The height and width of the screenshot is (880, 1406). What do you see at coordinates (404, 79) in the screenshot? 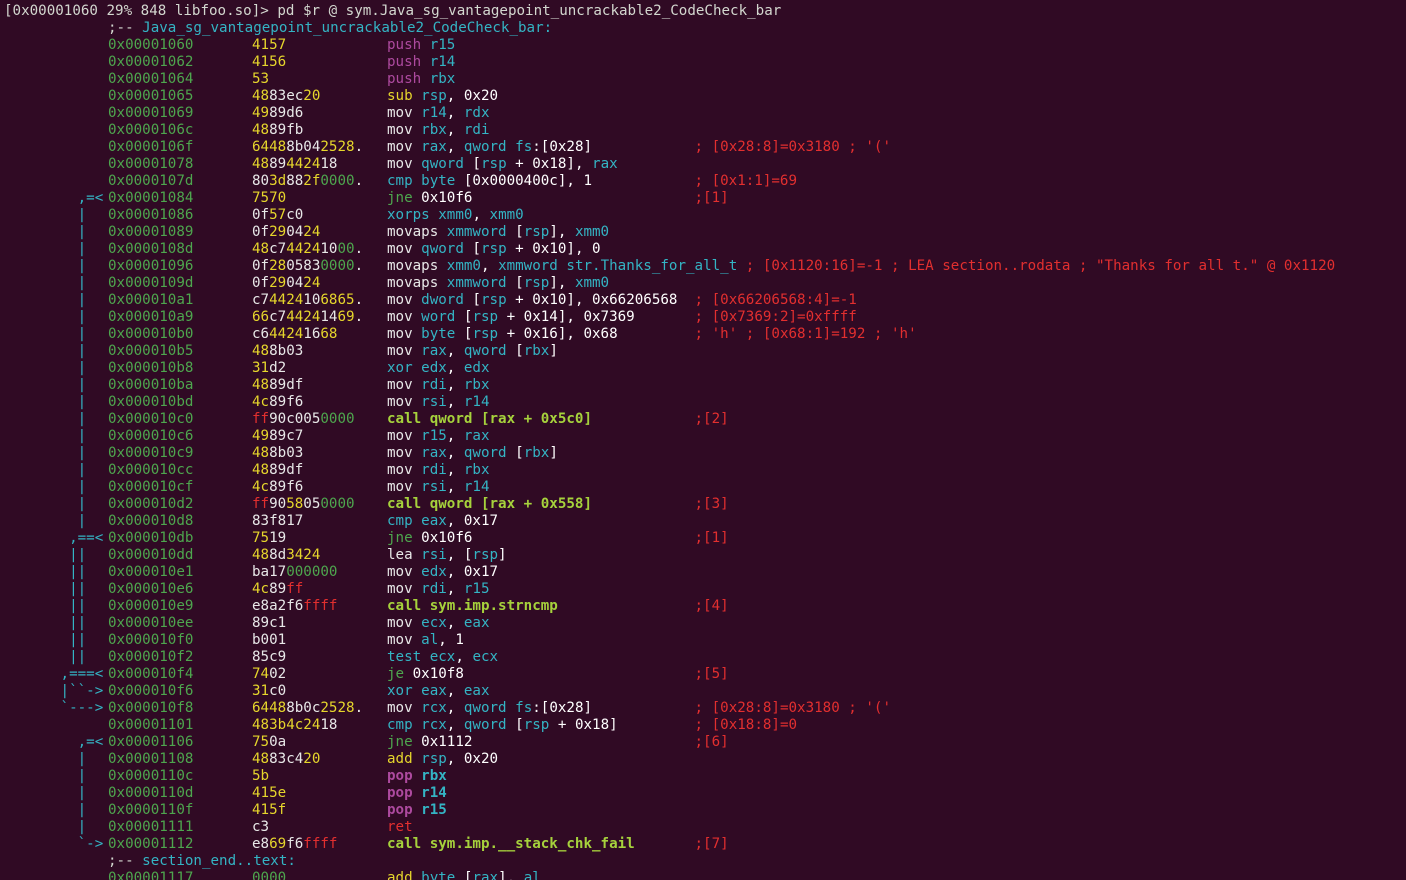
I see `mnemonic: push` at bounding box center [404, 79].